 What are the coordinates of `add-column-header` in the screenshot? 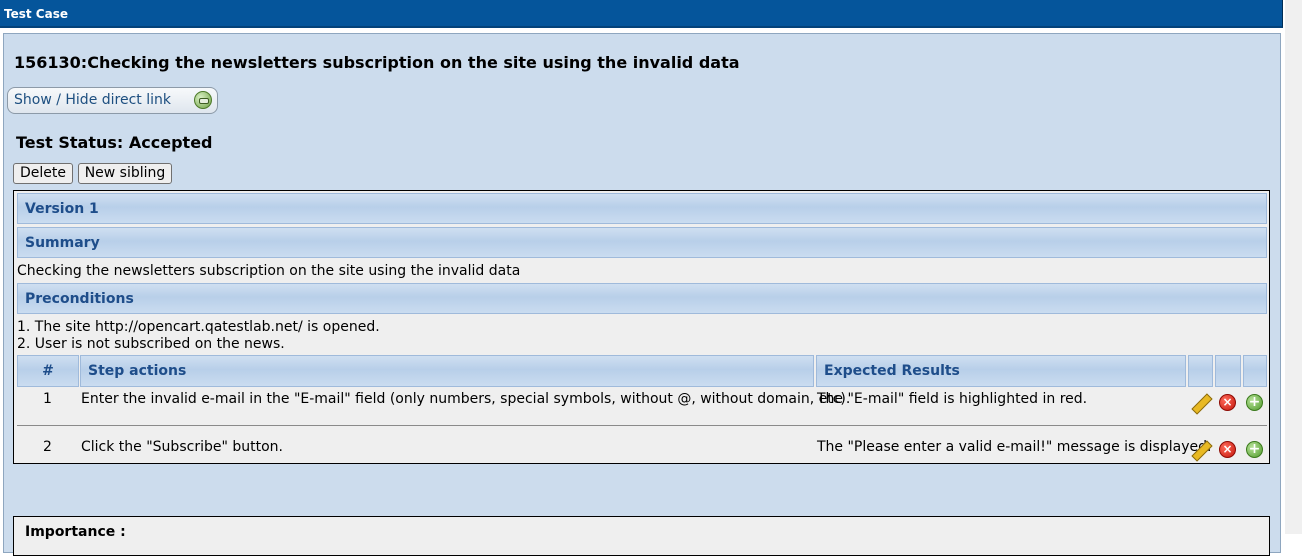 It's located at (1255, 371).